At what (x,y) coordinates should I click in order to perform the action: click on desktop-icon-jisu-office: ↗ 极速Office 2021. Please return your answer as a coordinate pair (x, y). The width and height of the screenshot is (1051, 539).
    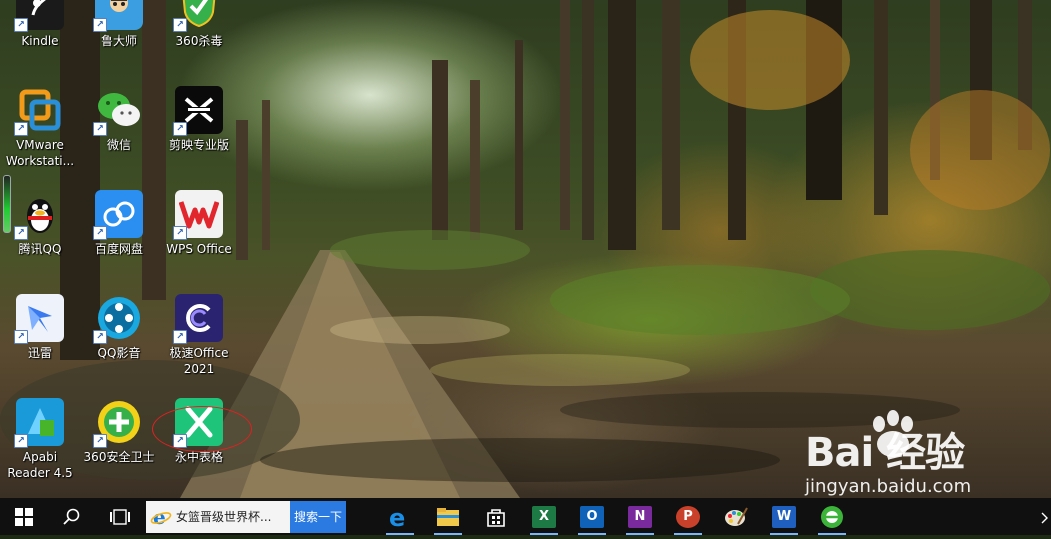
    Looking at the image, I should click on (199, 342).